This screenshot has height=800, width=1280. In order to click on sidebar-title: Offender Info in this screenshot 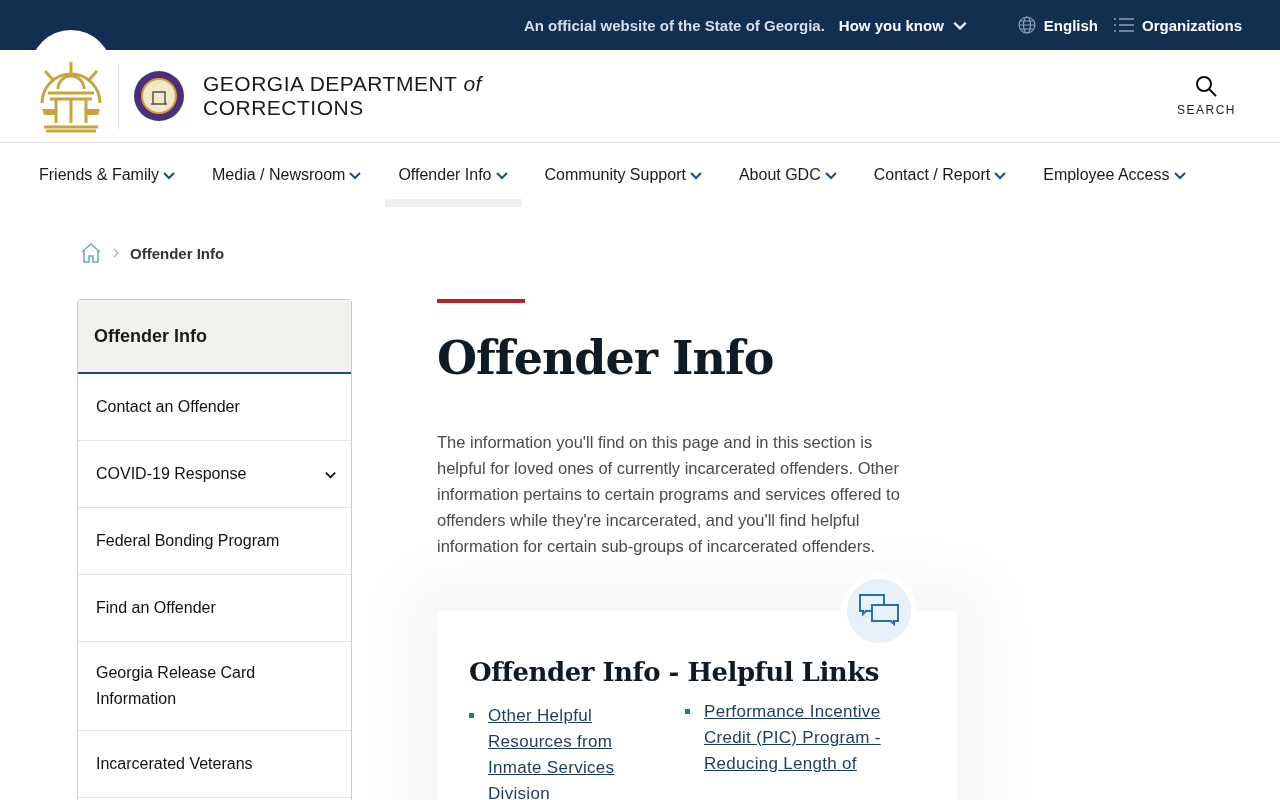, I will do `click(214, 337)`.